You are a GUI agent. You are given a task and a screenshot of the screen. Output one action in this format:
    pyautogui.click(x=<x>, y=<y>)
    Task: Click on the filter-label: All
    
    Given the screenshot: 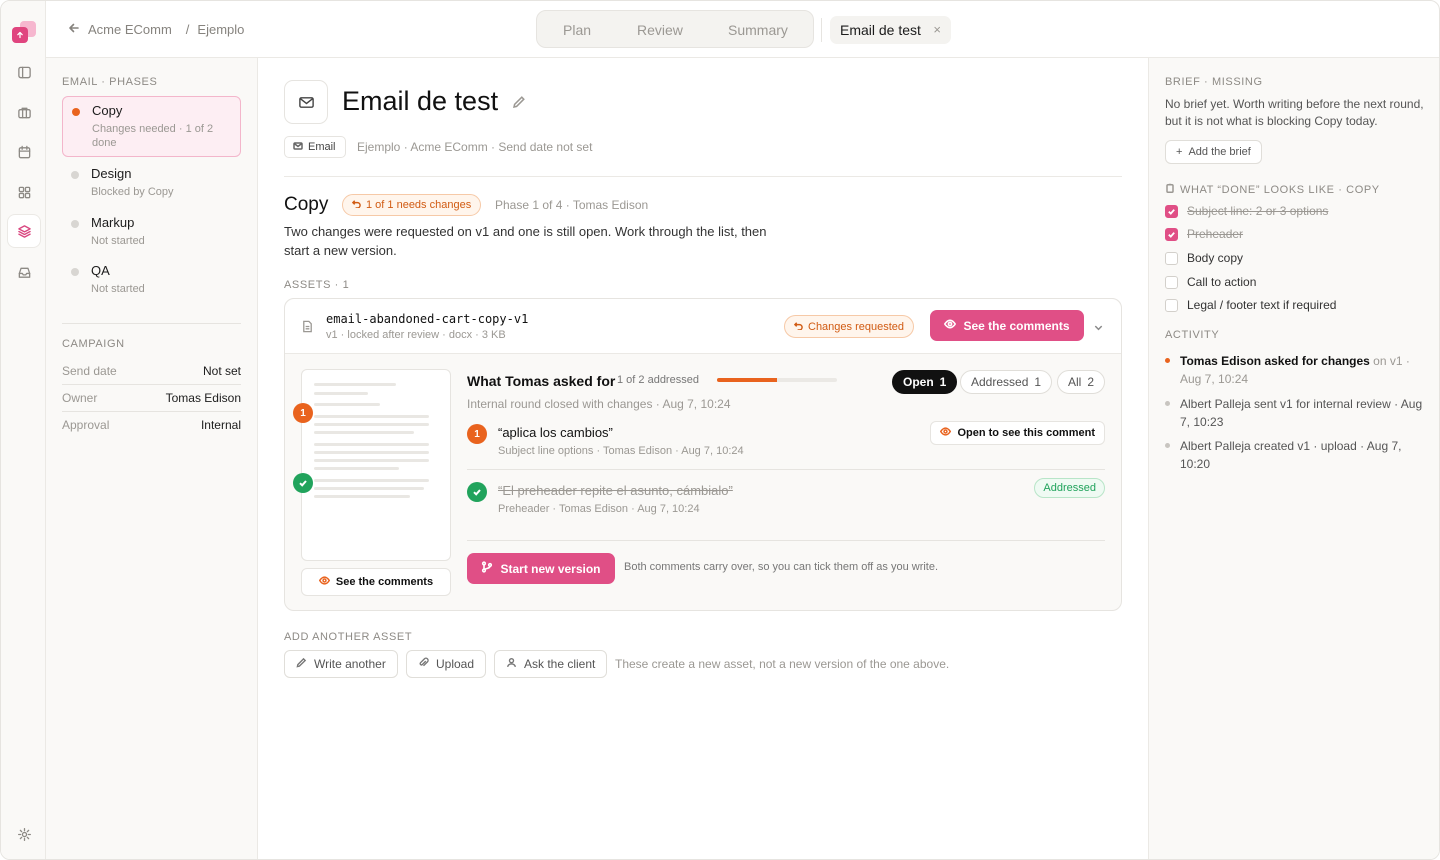 What is the action you would take?
    pyautogui.click(x=1075, y=382)
    